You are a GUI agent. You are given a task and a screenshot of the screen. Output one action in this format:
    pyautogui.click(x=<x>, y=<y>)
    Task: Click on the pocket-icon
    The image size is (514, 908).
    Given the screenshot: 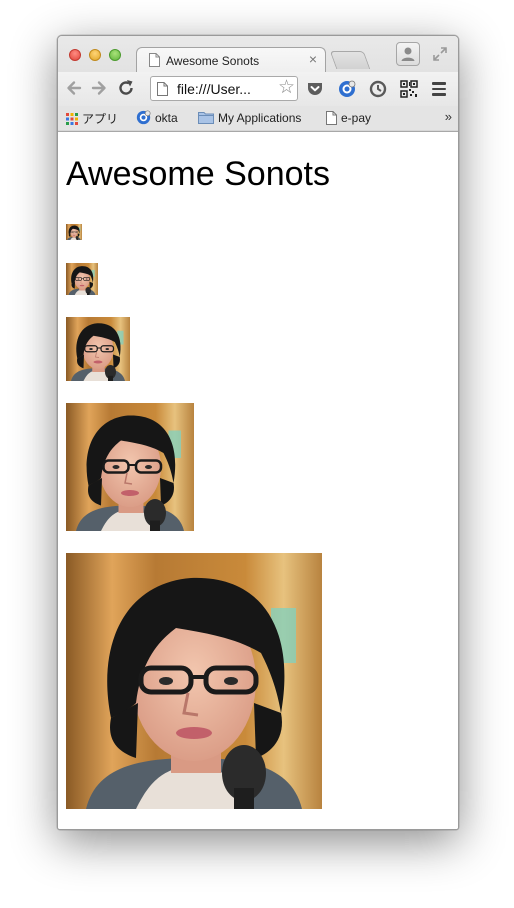 What is the action you would take?
    pyautogui.click(x=315, y=89)
    